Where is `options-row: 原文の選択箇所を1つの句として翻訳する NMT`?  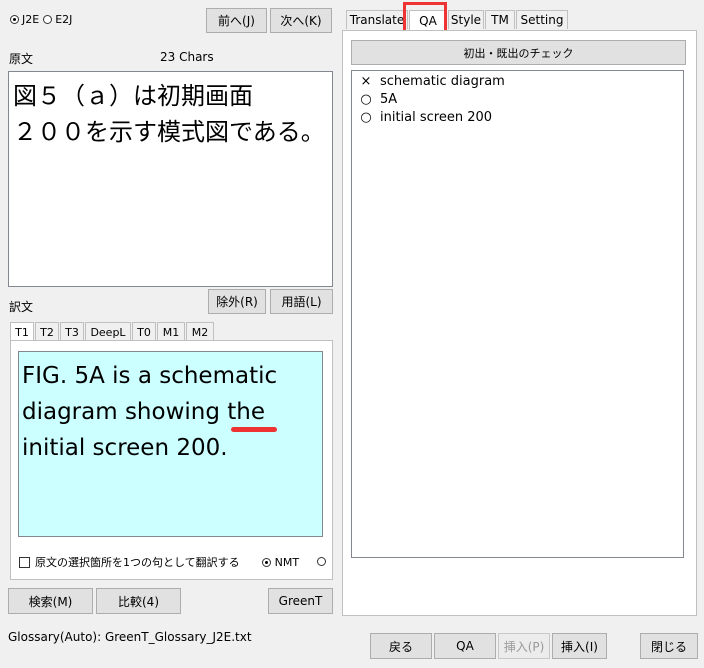 options-row: 原文の選択箇所を1つの句として翻訳する NMT is located at coordinates (159, 562).